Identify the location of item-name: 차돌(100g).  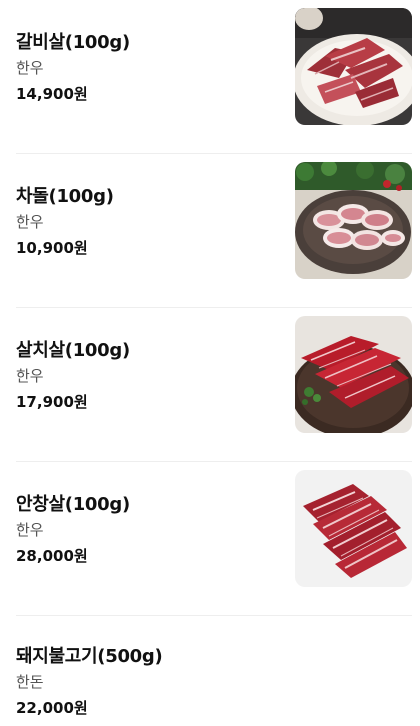
(65, 196).